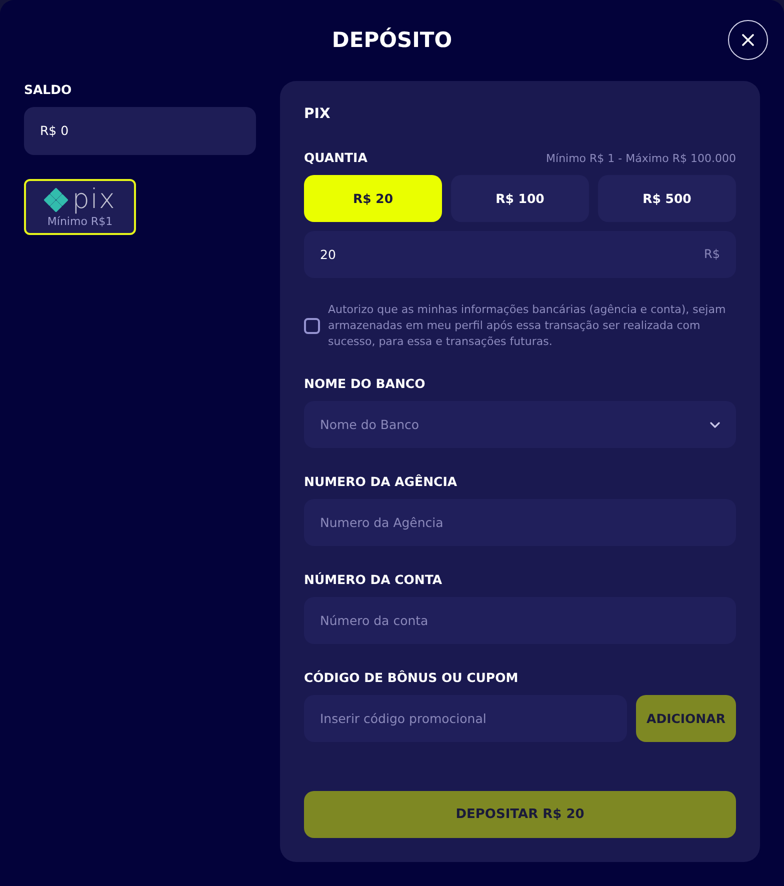 Image resolution: width=784 pixels, height=886 pixels. Describe the element at coordinates (641, 158) in the screenshot. I see `amount-limits: Mínimo R$ 1 - Máximo R$ 100.000` at that location.